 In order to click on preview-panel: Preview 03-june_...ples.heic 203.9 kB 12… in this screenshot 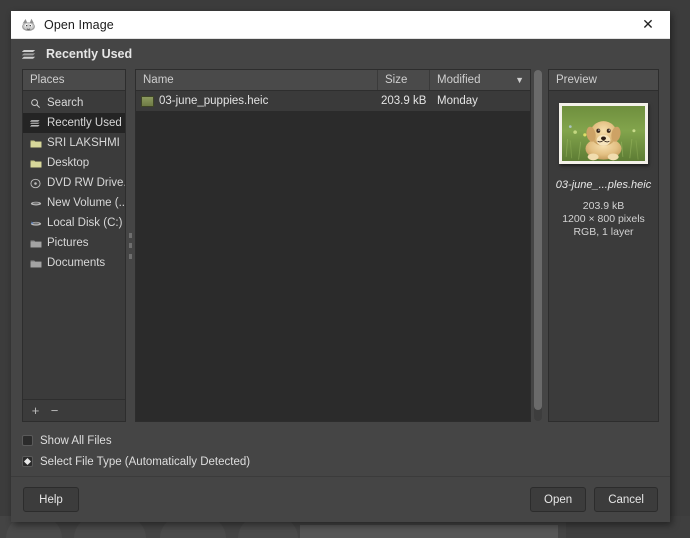, I will do `click(603, 245)`.